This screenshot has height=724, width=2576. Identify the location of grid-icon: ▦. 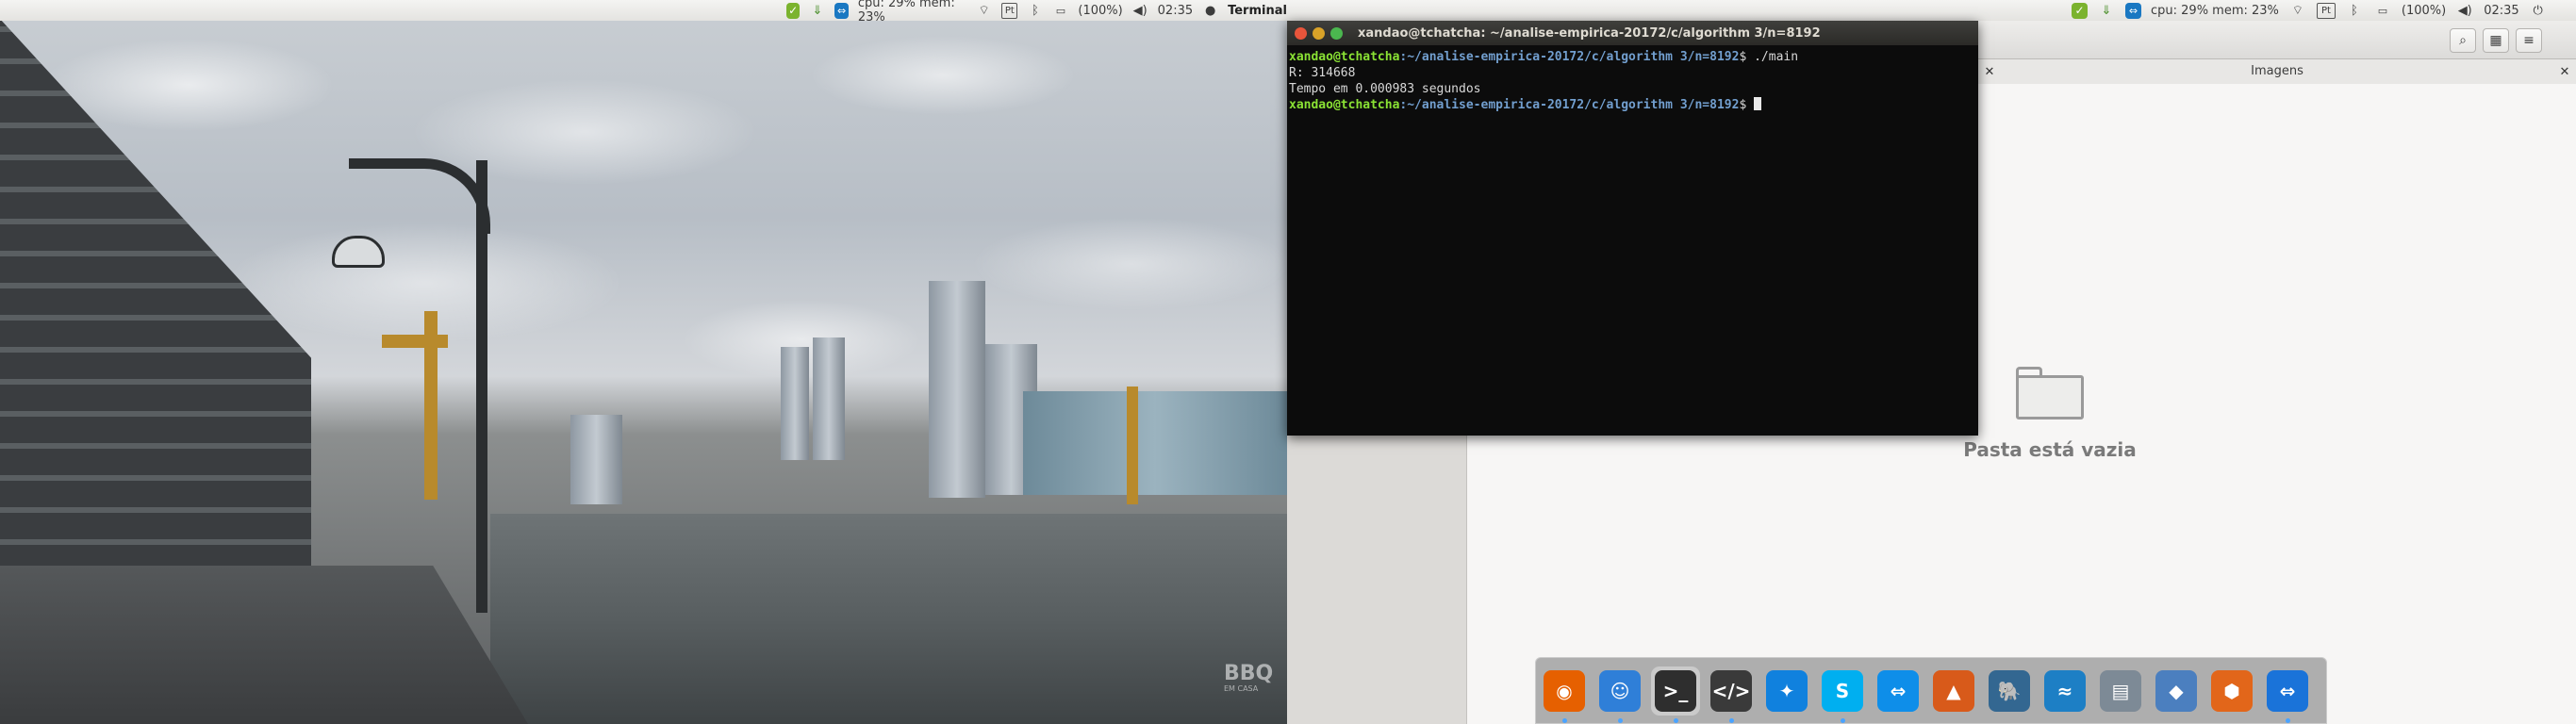
(2495, 40).